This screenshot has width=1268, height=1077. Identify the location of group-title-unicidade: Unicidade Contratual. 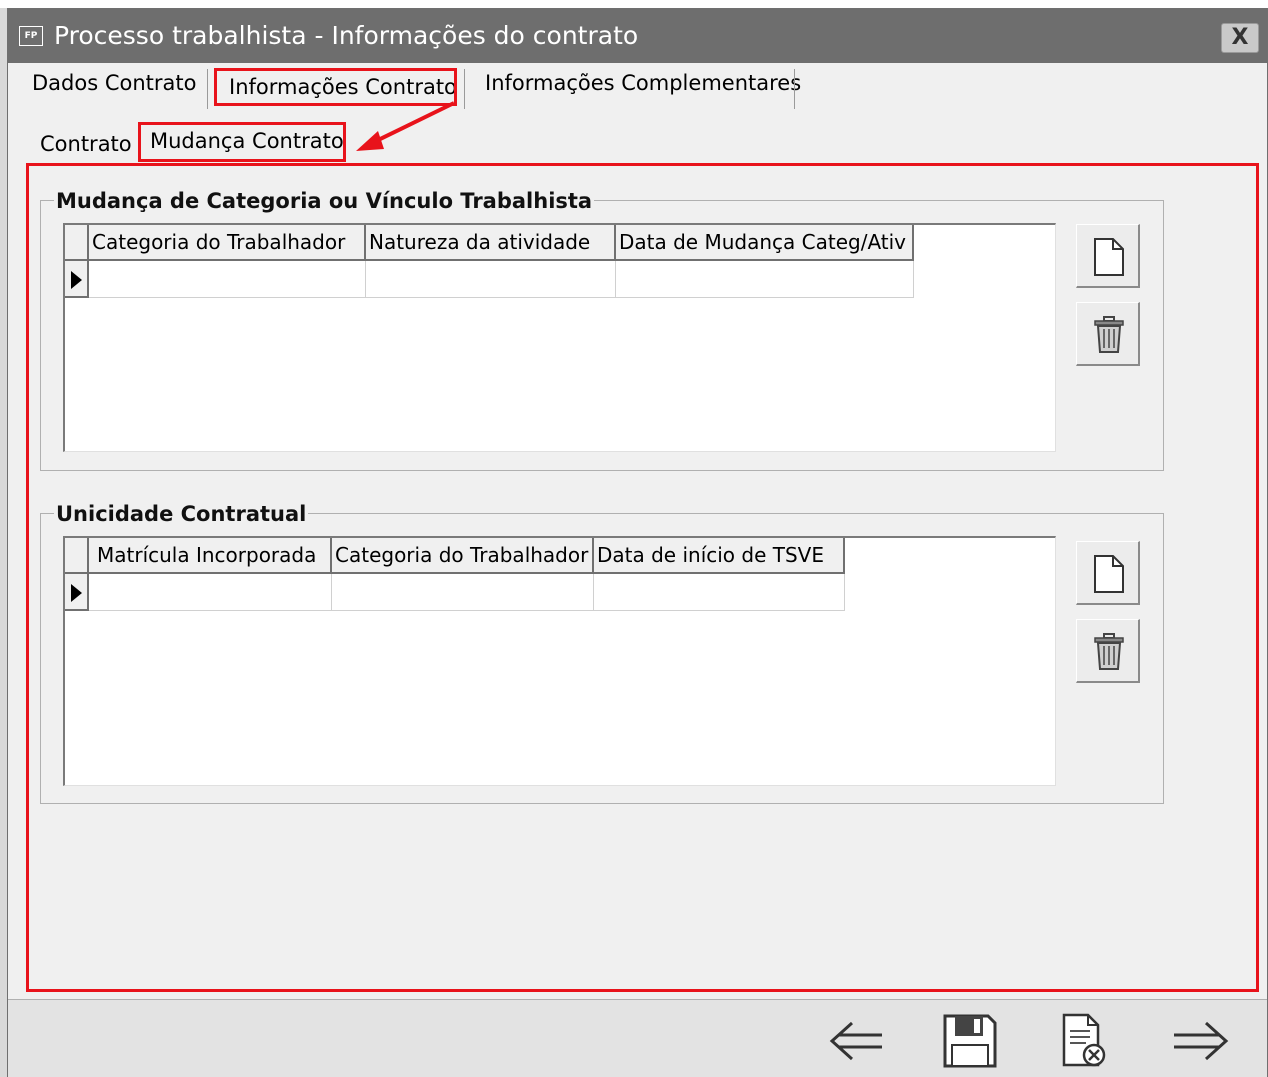
(181, 514).